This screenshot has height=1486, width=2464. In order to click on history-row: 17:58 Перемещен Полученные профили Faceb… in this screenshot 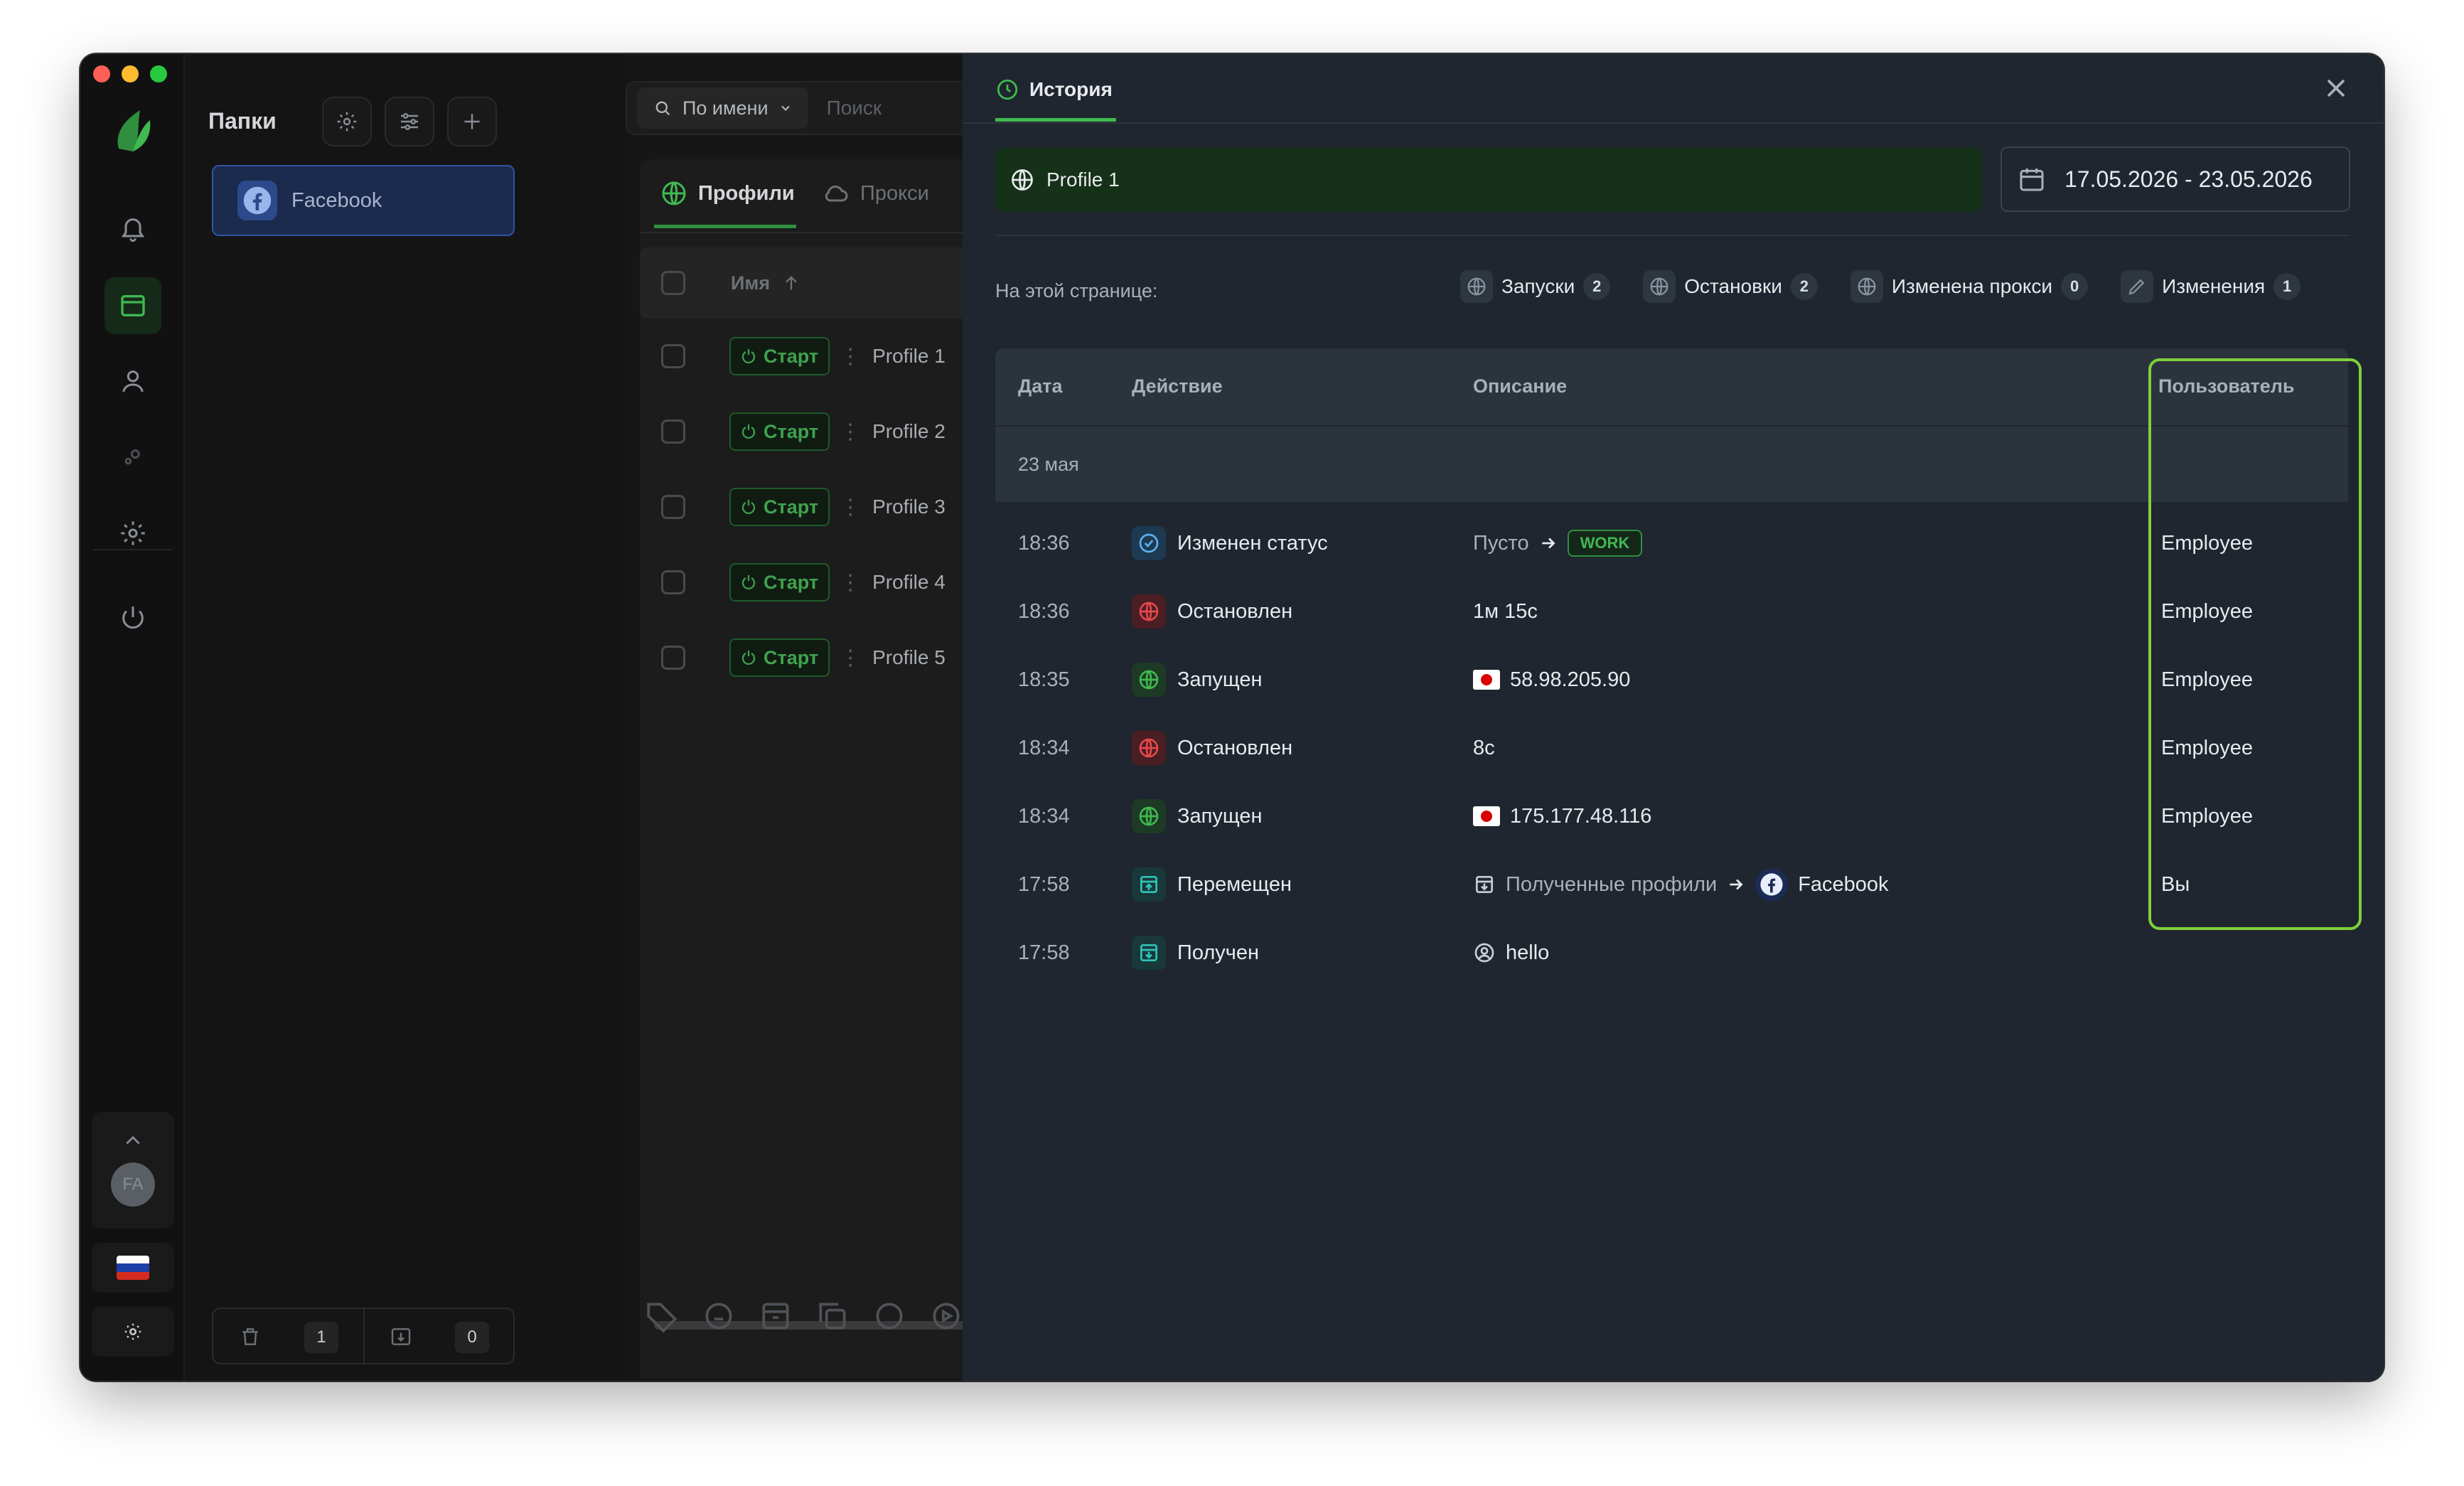, I will do `click(1671, 884)`.